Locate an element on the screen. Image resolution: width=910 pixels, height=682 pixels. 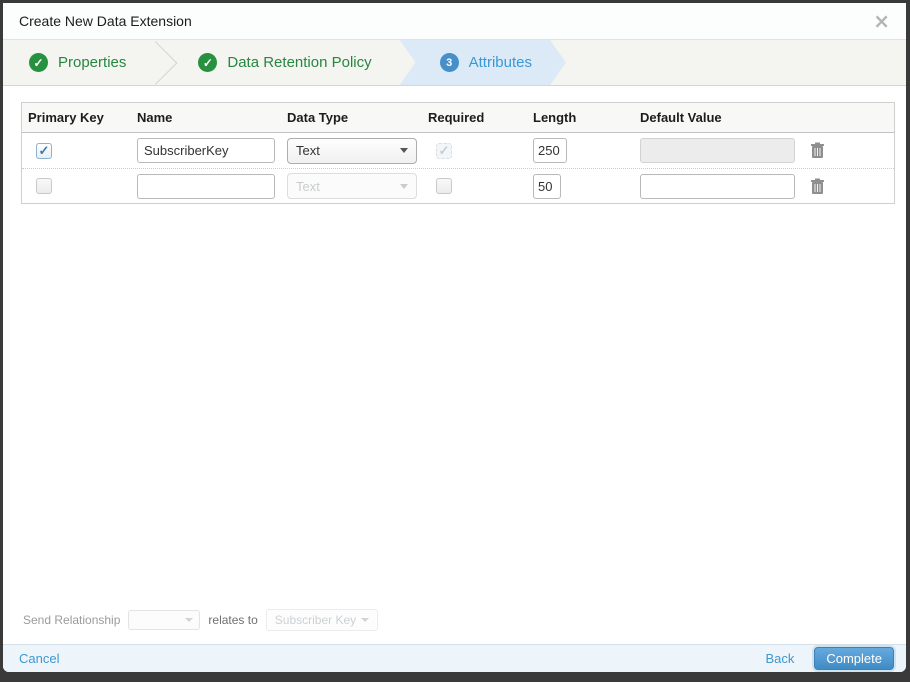
step-chevron-divider is located at coordinates (159, 62).